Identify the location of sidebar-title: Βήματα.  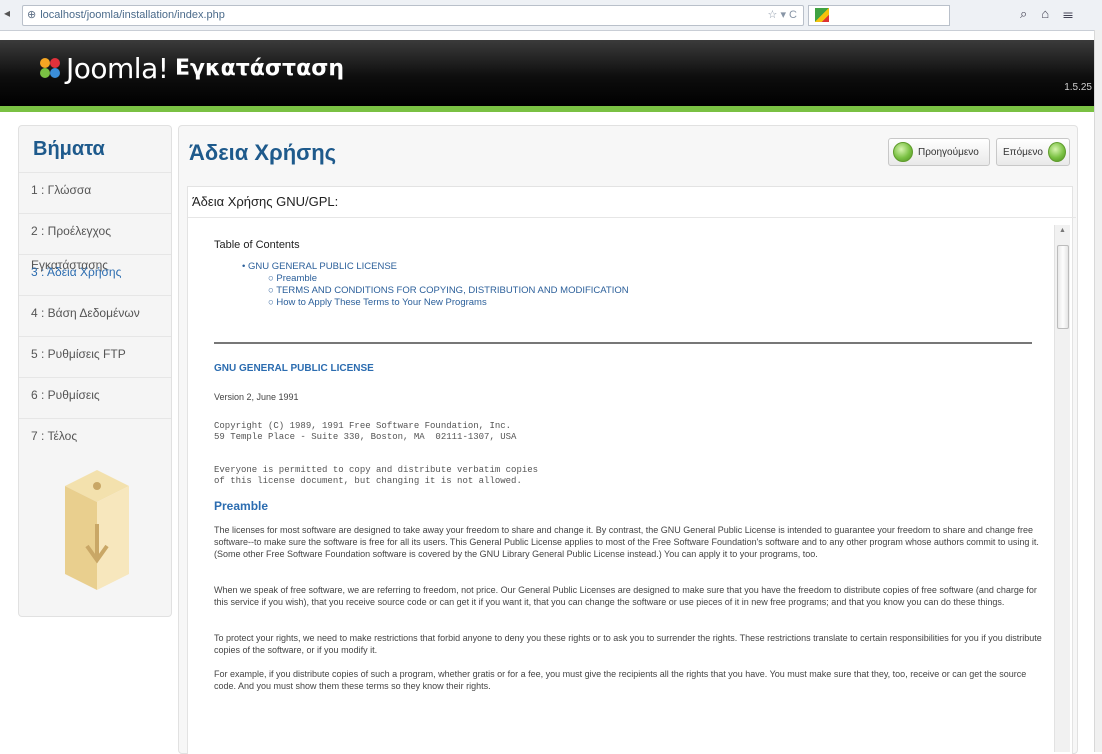
(69, 149).